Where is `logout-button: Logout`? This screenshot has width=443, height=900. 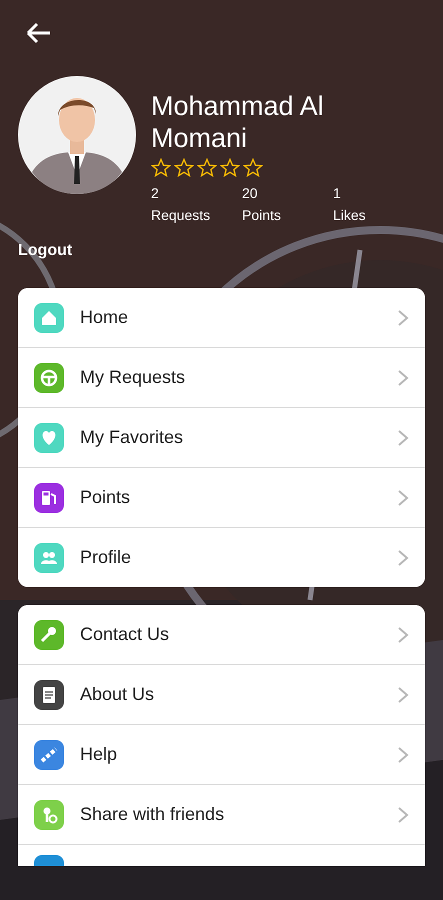 logout-button: Logout is located at coordinates (45, 251).